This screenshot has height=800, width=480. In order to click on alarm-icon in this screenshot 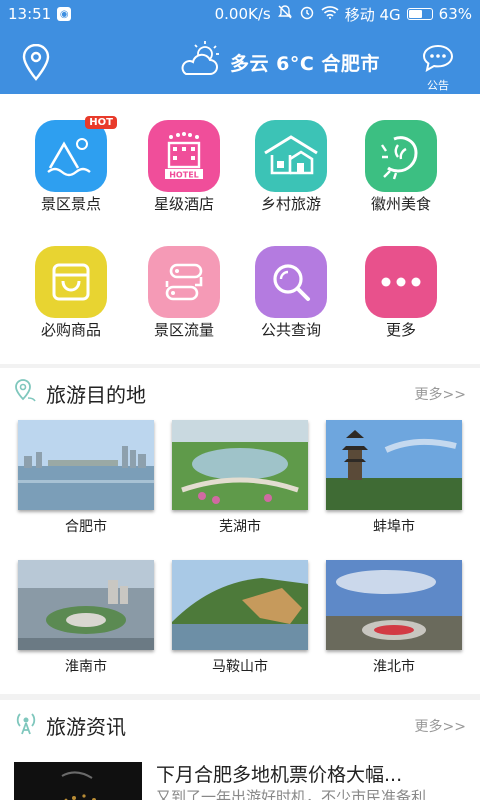, I will do `click(307, 14)`.